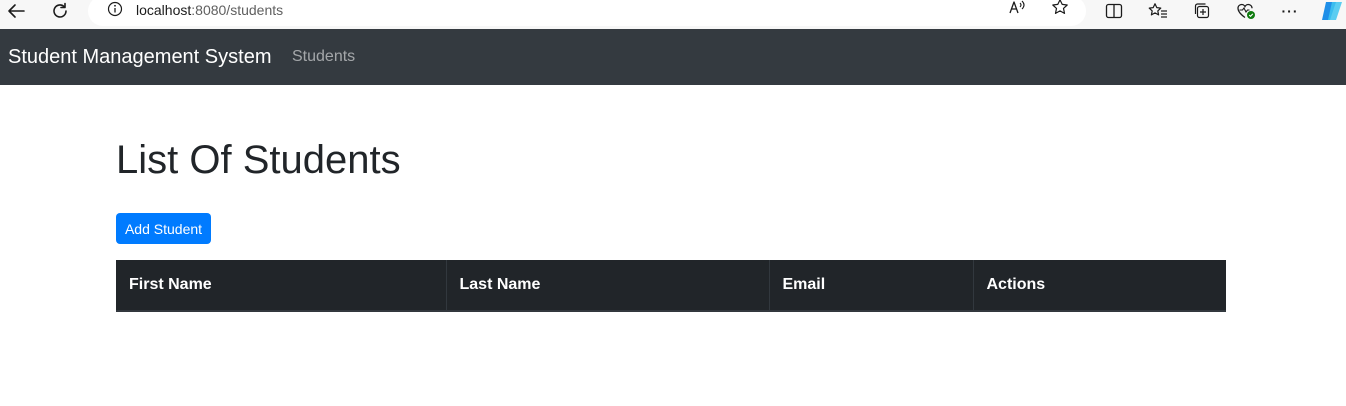 The height and width of the screenshot is (406, 1346). Describe the element at coordinates (673, 57) in the screenshot. I see `navbar: Student Management System Students` at that location.